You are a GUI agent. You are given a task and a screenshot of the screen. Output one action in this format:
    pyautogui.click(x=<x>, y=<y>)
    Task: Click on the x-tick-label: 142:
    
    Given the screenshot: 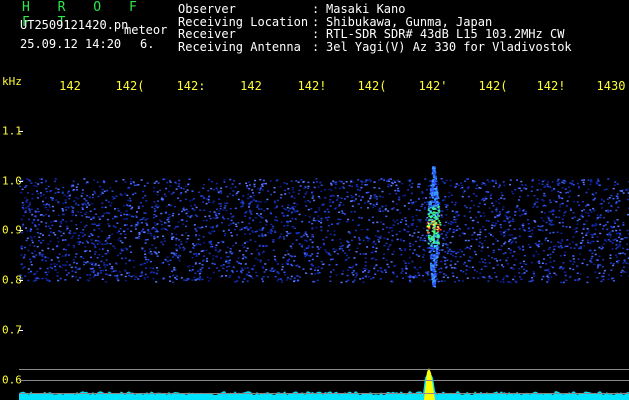 What is the action you would take?
    pyautogui.click(x=191, y=86)
    